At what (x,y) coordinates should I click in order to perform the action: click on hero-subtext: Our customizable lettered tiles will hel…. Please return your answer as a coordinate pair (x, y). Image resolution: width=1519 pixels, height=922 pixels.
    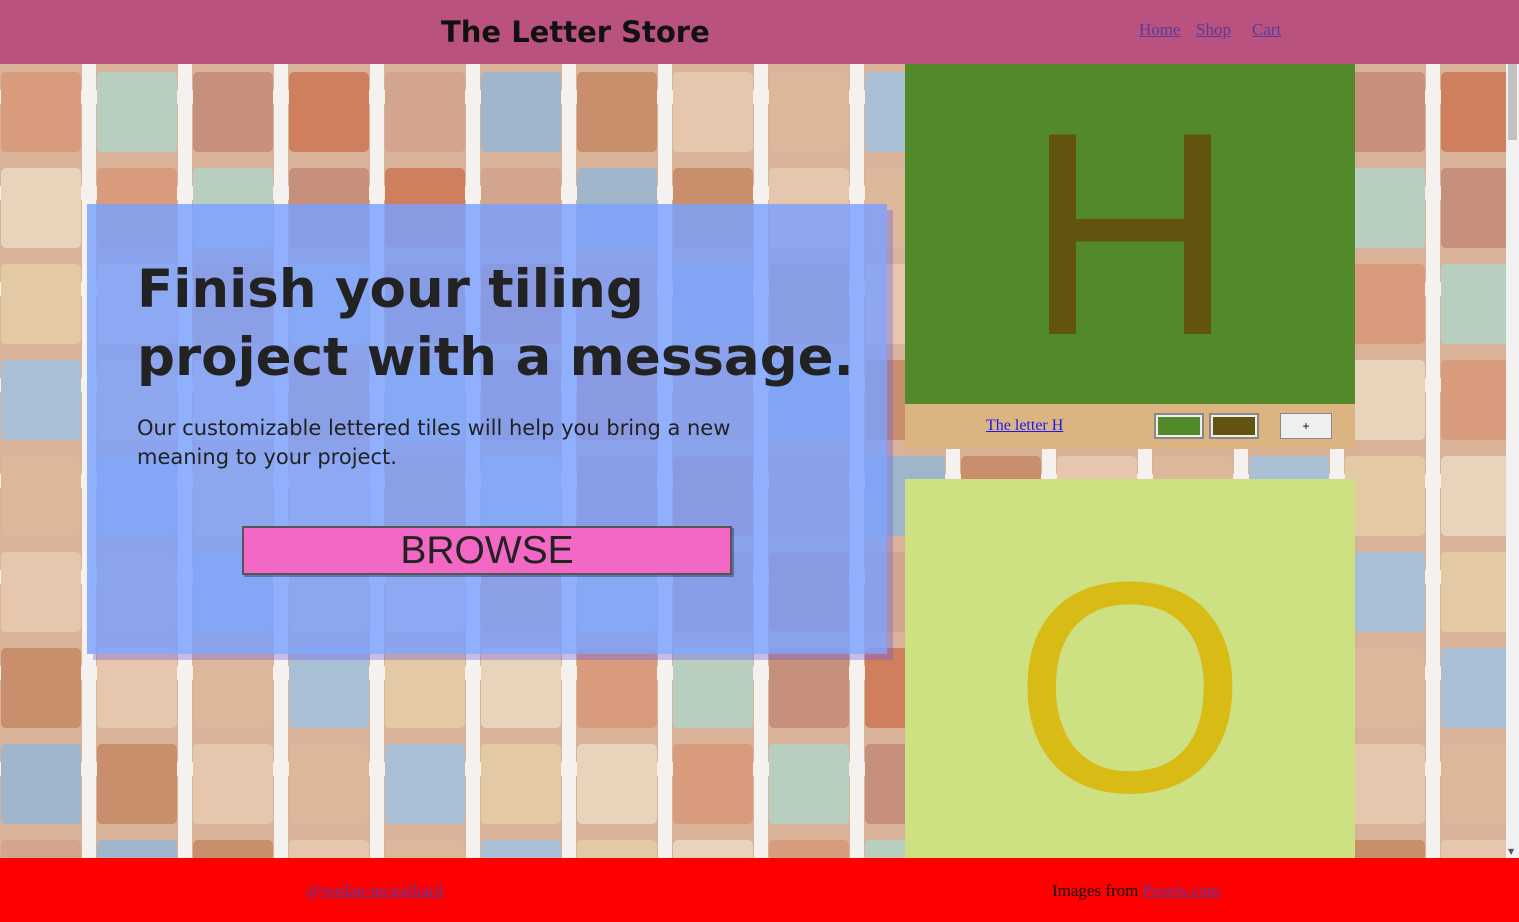
    Looking at the image, I should click on (434, 442).